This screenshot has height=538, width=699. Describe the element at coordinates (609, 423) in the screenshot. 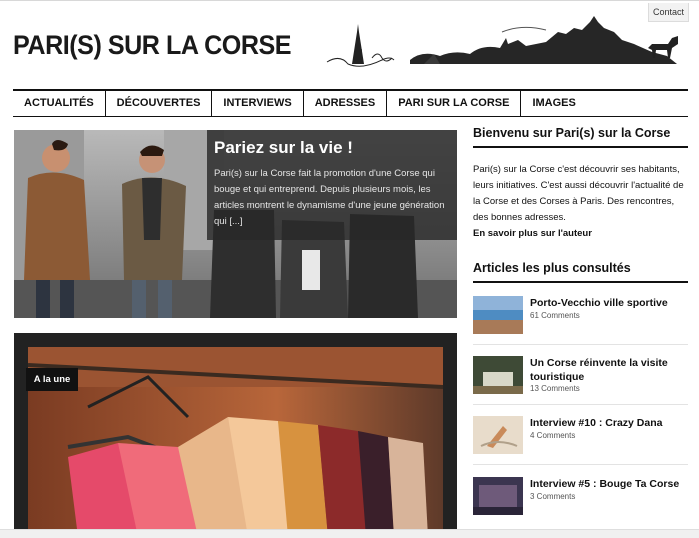

I see `post-title: Interview #10 : Crazy Dana` at that location.